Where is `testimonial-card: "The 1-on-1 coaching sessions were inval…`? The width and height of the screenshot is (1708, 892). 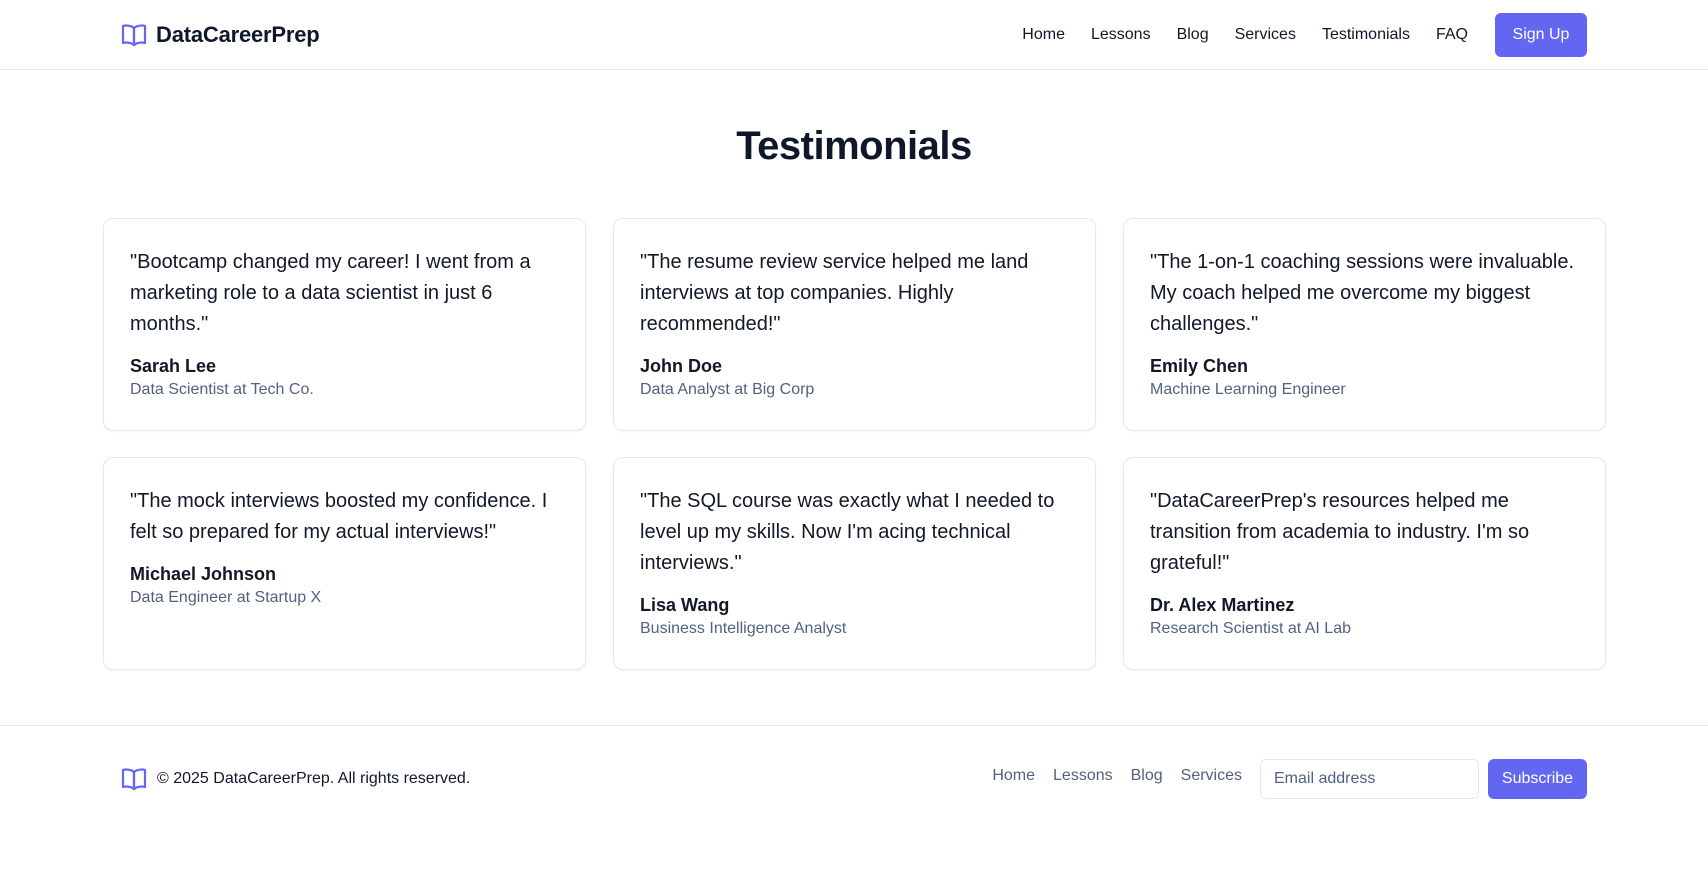
testimonial-card: "The 1-on-1 coaching sessions were inval… is located at coordinates (1364, 324).